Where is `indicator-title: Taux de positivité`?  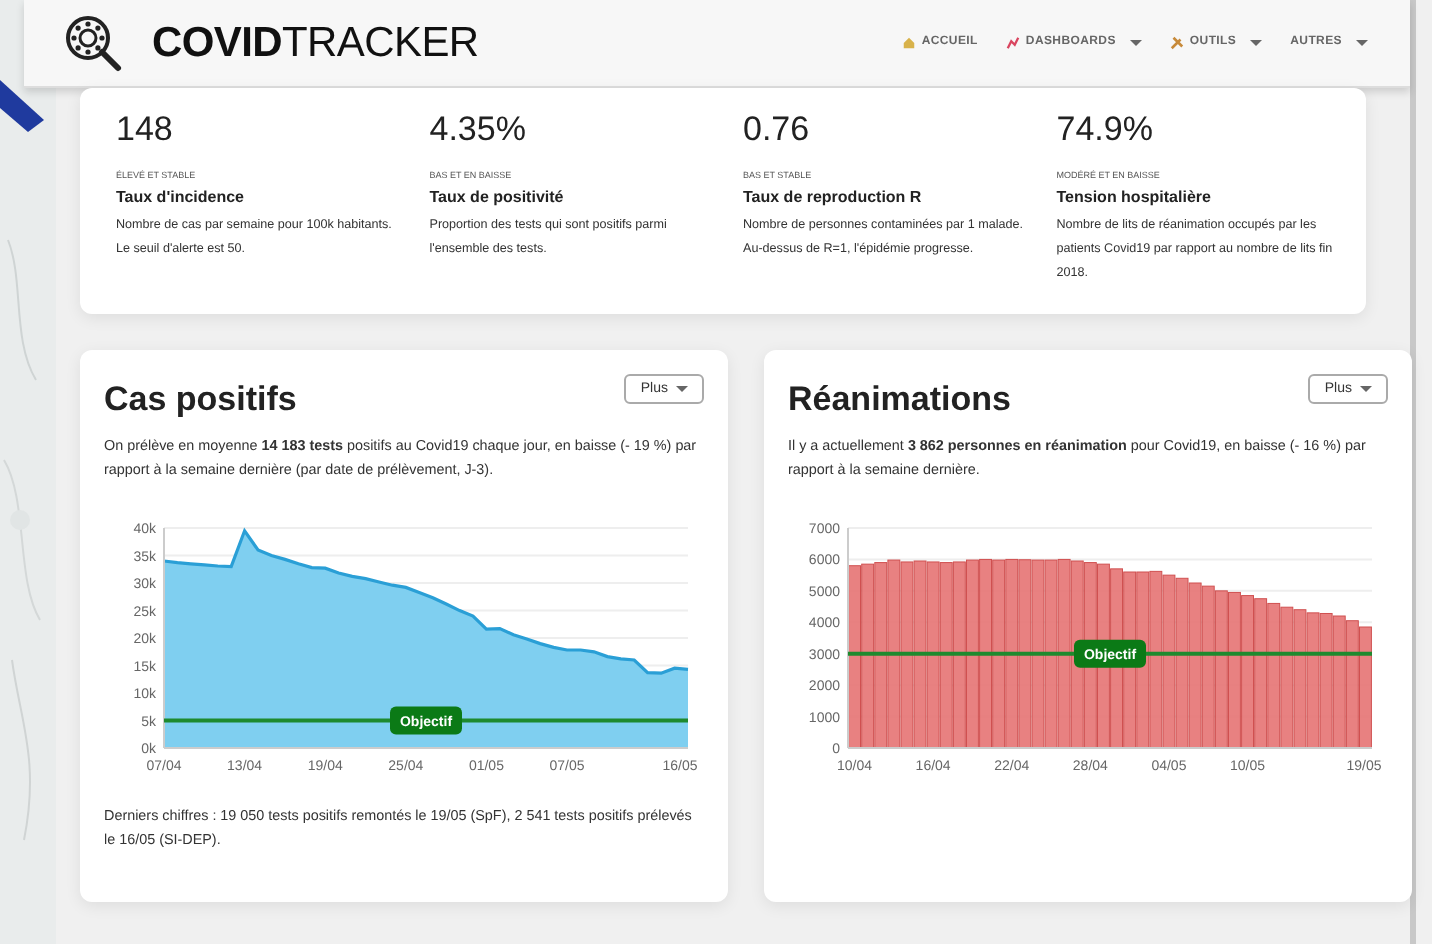 indicator-title: Taux de positivité is located at coordinates (497, 198).